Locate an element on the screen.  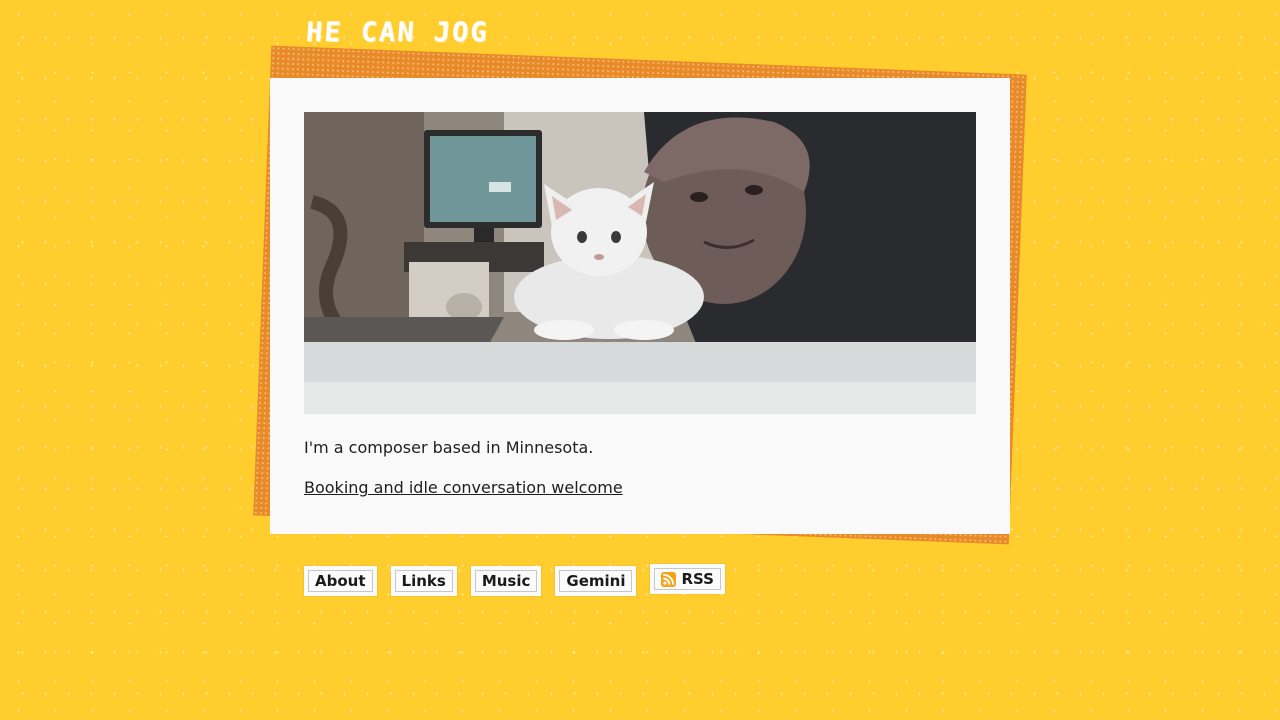
nav-about-label: About is located at coordinates (340, 581).